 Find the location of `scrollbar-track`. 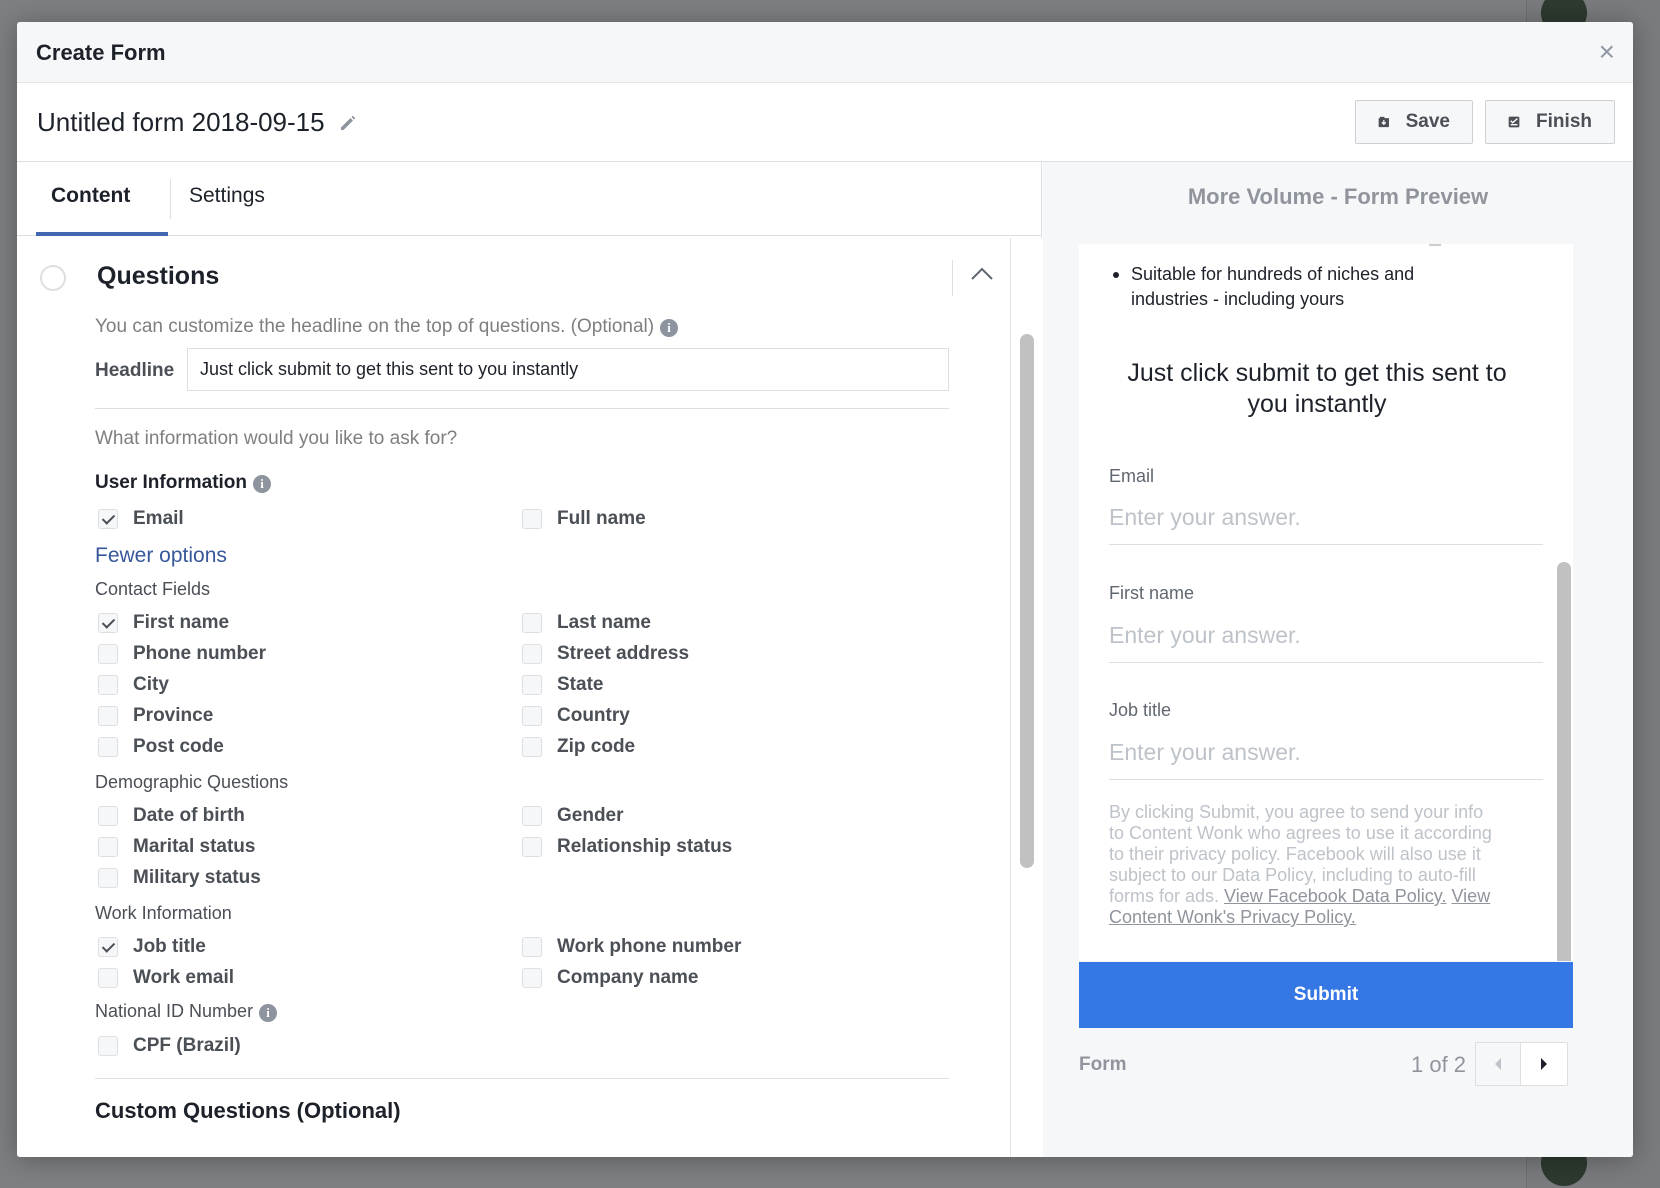

scrollbar-track is located at coordinates (1027, 697).